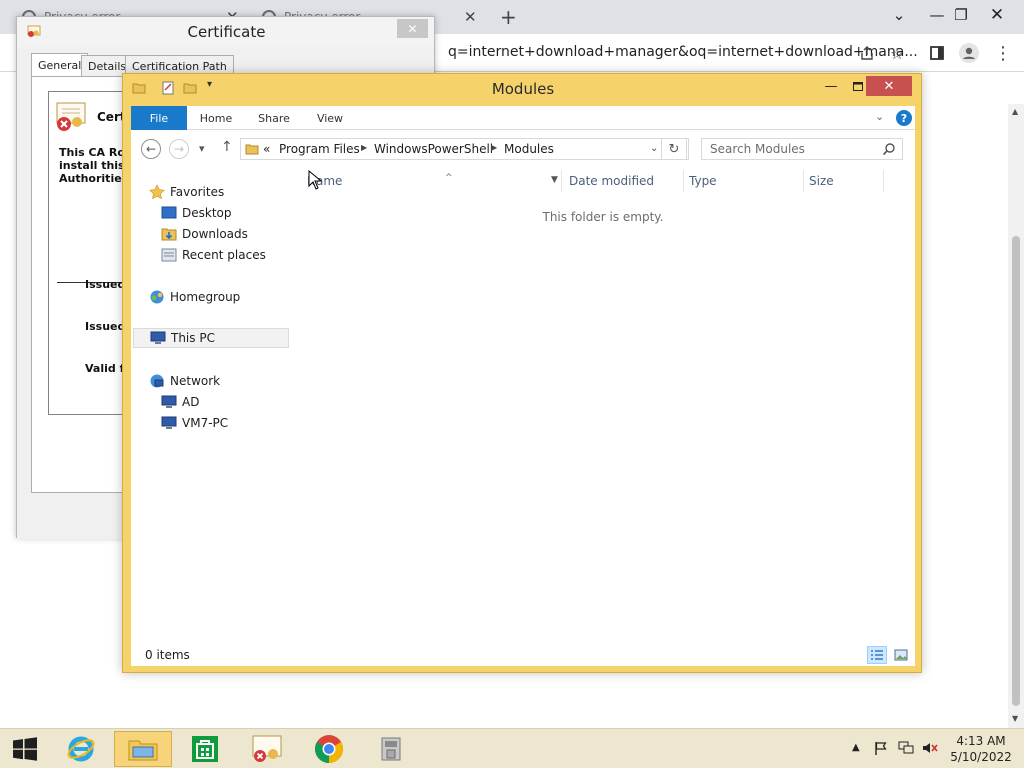 The width and height of the screenshot is (1024, 768). I want to click on column-name-dropdown-icon: ▼, so click(554, 180).